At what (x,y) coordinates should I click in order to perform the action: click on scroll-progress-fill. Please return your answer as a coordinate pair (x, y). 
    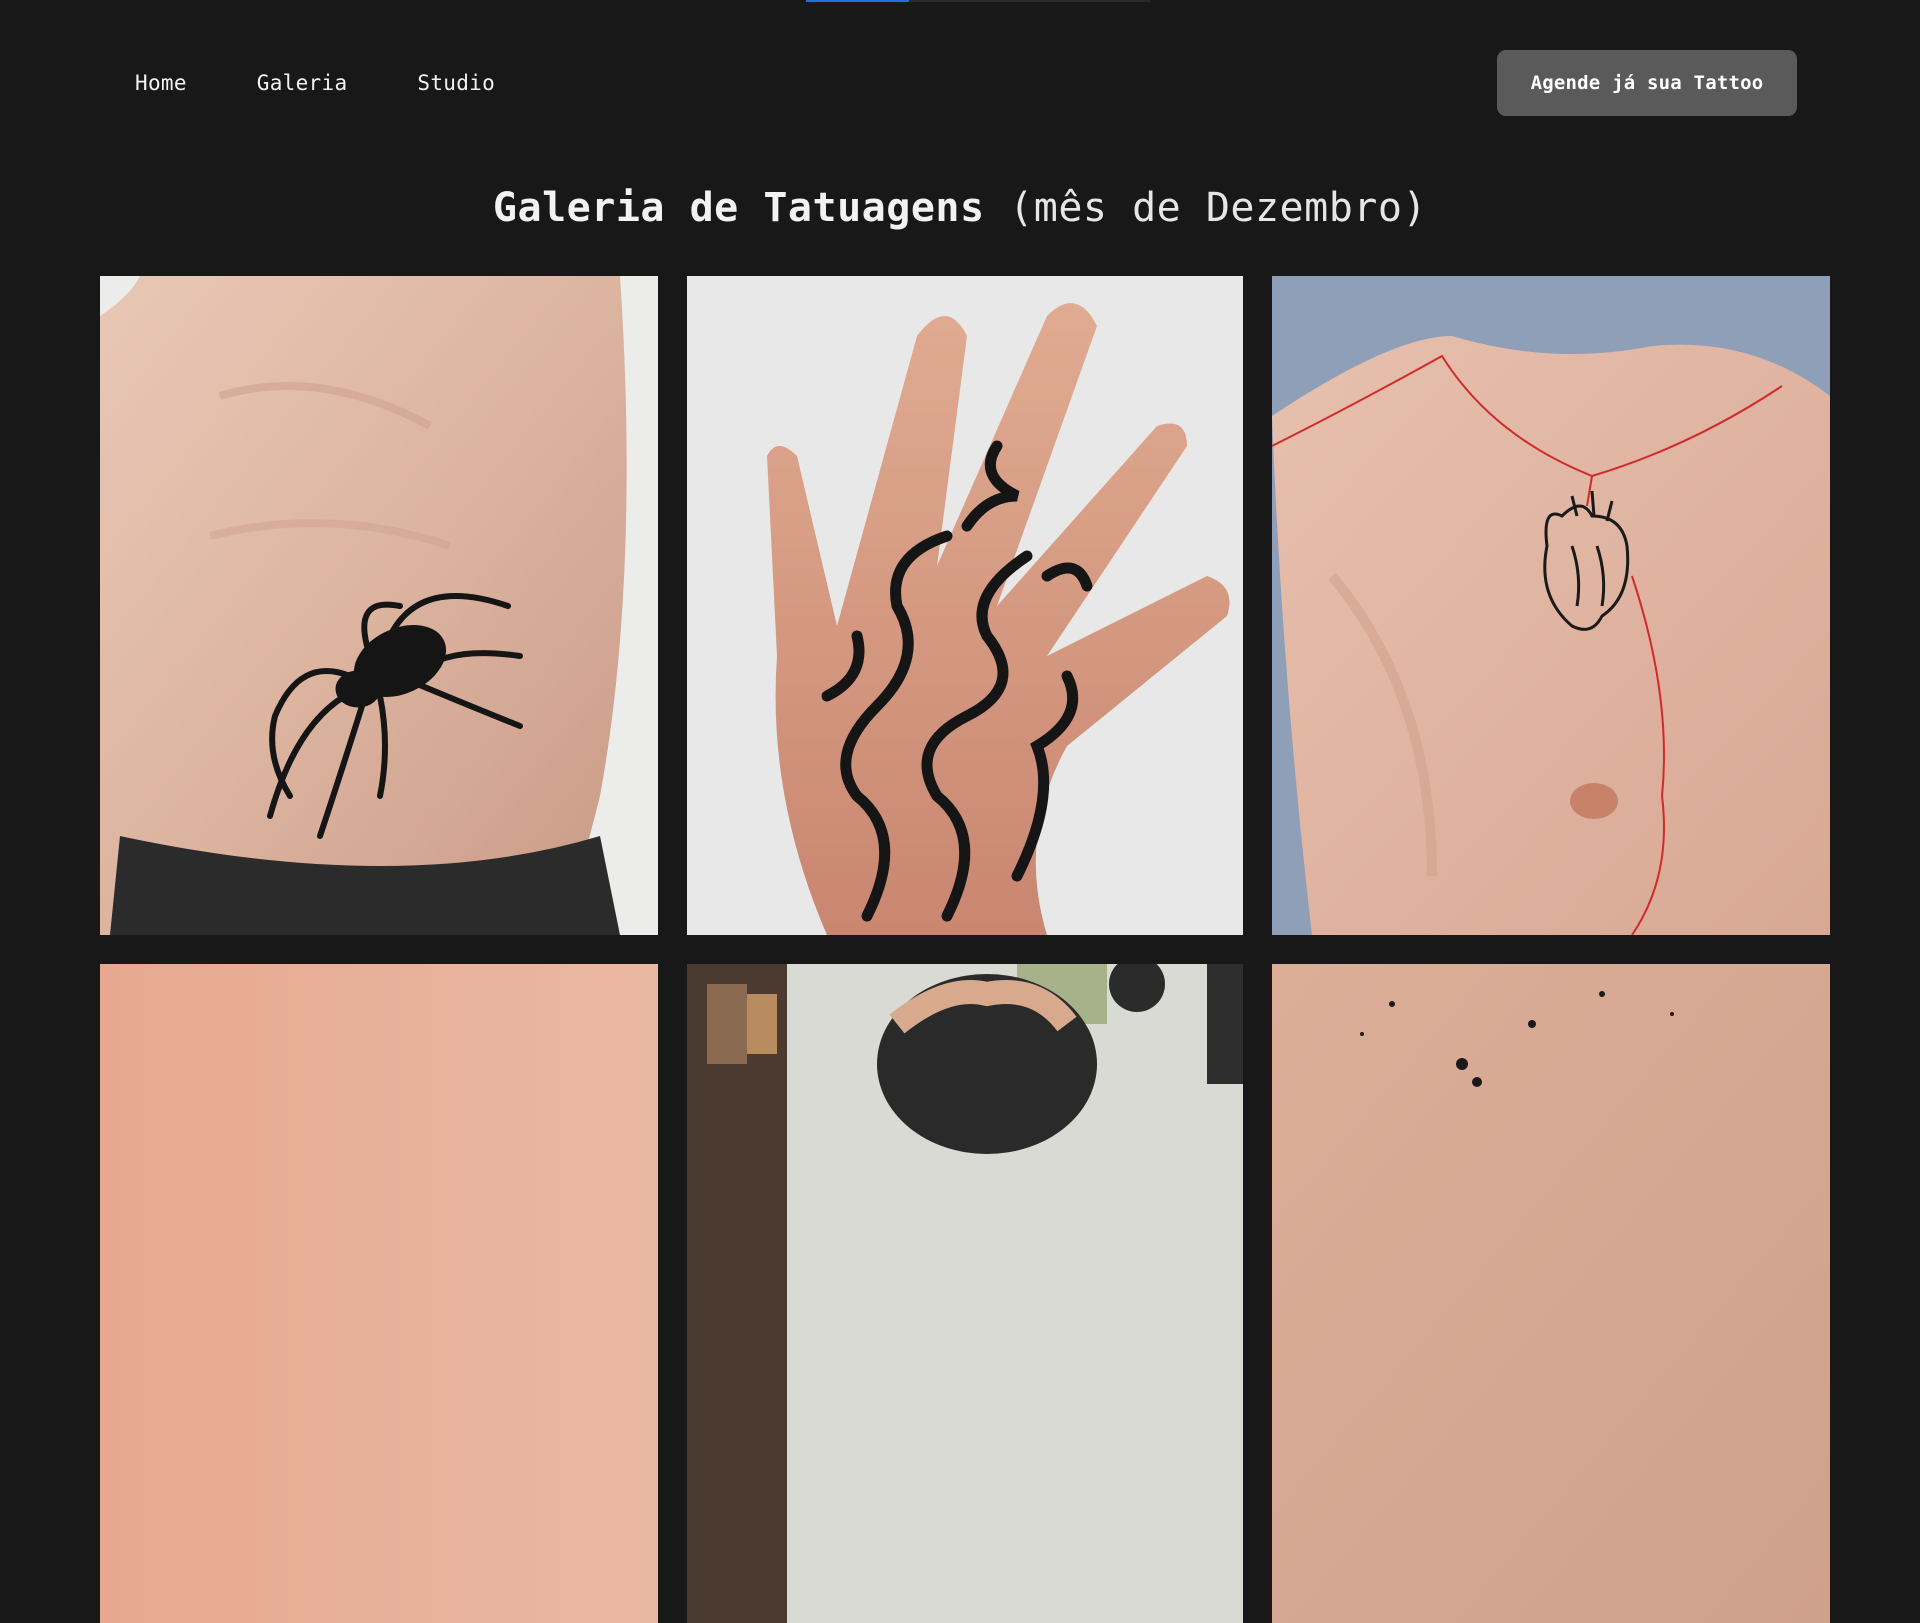
    Looking at the image, I should click on (858, 1).